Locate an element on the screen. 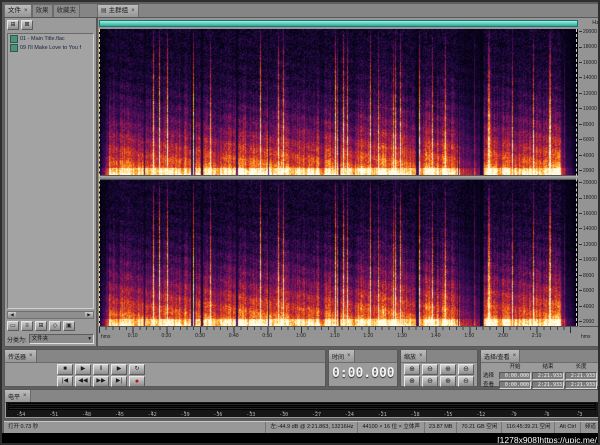  meter-scale-number: -21 is located at coordinates (382, 414).